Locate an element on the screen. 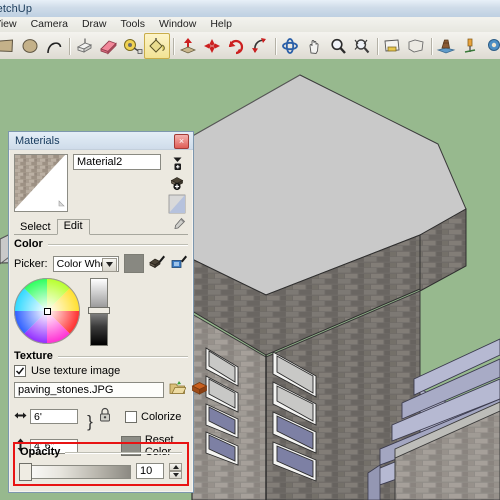 The height and width of the screenshot is (500, 500). use-texture-checkbox is located at coordinates (20, 371).